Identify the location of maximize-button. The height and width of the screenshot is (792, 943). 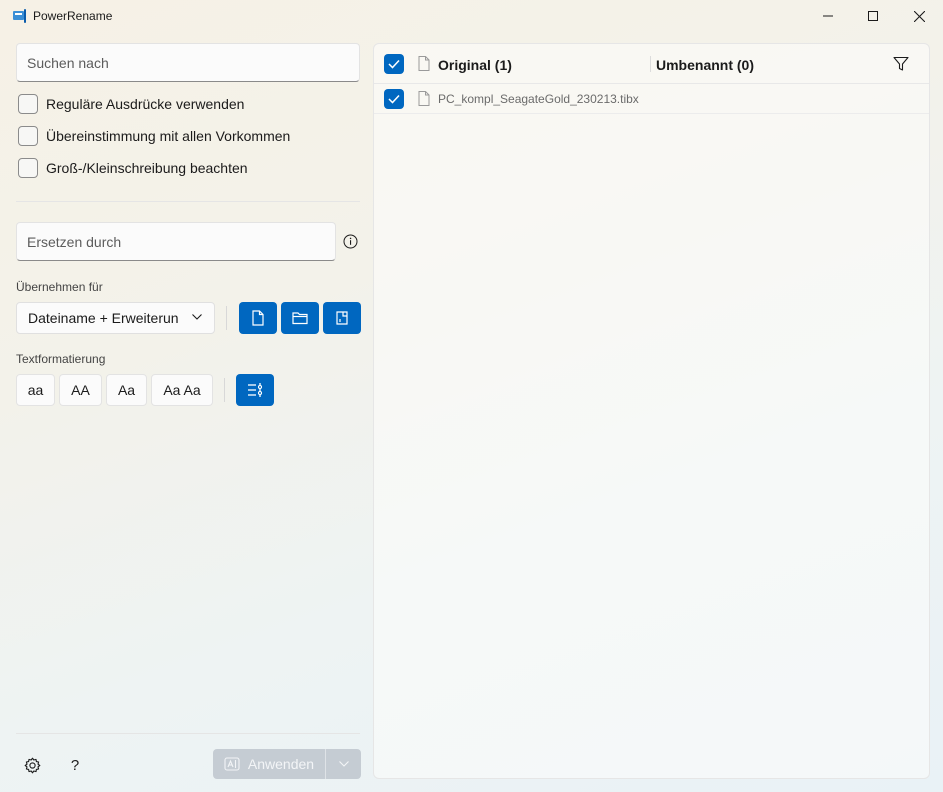
(873, 16).